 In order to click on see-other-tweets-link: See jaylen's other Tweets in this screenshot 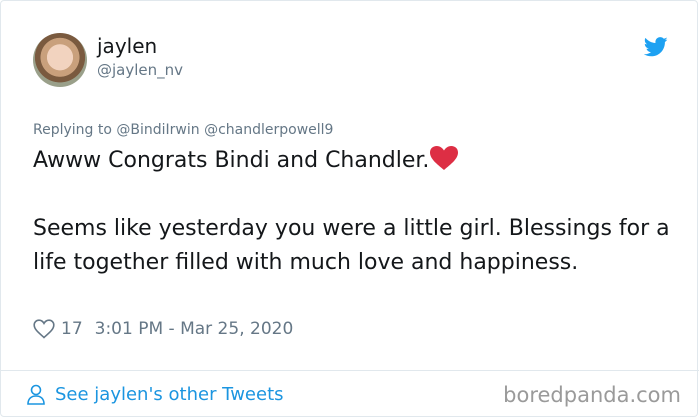, I will do `click(154, 394)`.